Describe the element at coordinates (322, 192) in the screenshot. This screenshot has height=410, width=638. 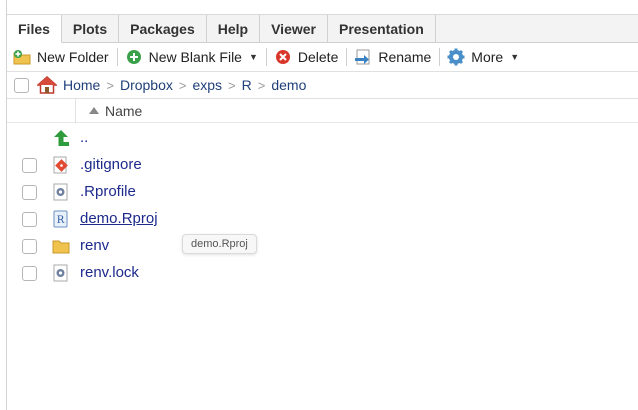
I see `file-row: .Rprofile` at that location.